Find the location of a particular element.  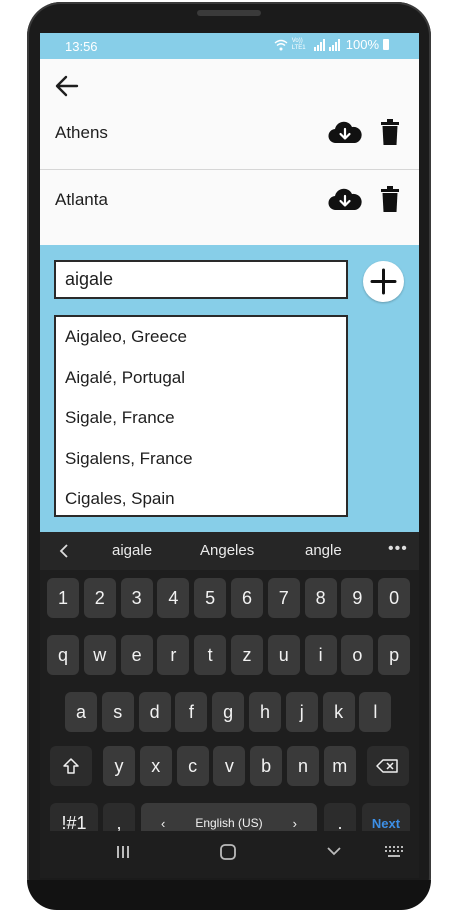

recent-apps-icon is located at coordinates (123, 852).